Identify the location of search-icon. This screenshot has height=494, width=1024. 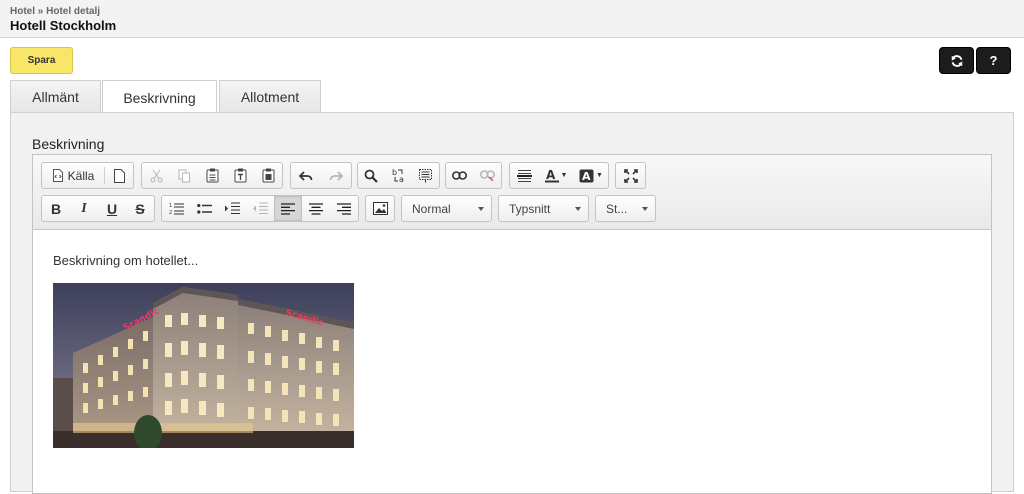
(371, 176).